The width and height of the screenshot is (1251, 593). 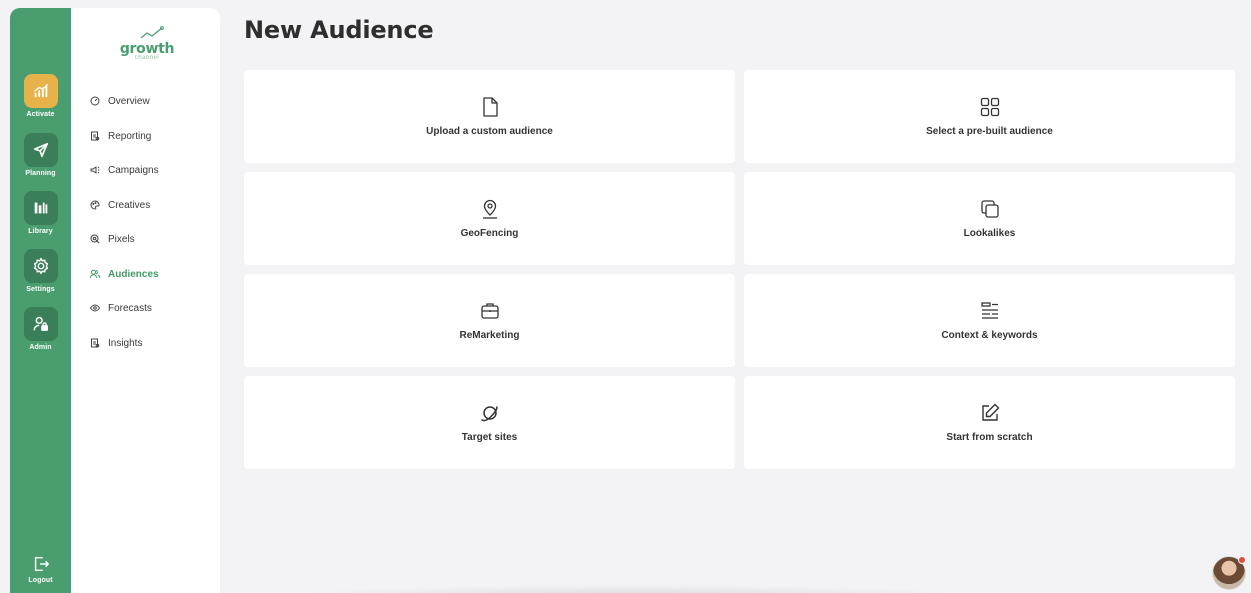 I want to click on subnav-item-overview: Overview, so click(x=119, y=101).